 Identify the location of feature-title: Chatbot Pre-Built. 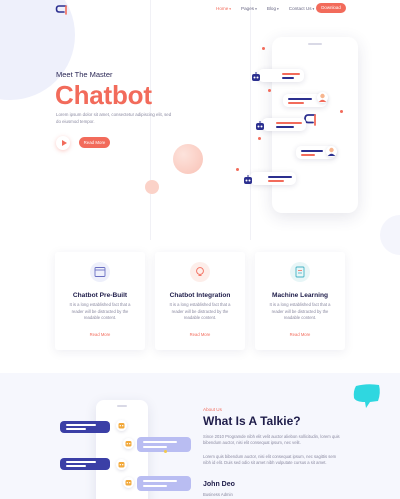
(100, 295).